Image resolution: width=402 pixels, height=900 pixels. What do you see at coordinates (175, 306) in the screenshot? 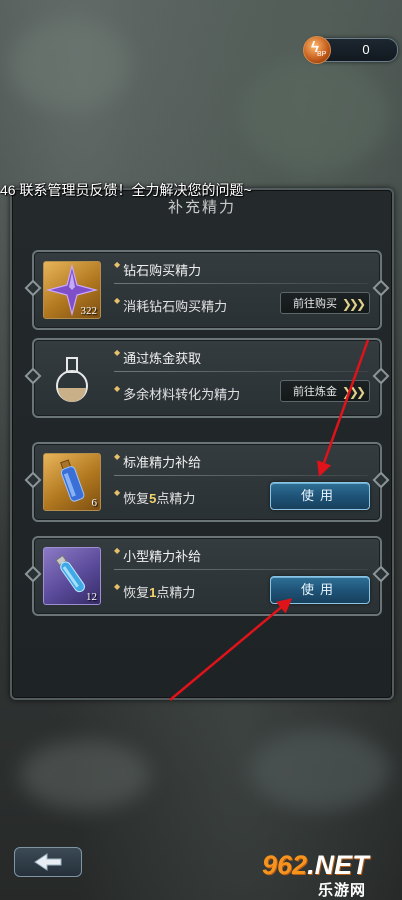
I see `card-desc-text: 消耗钻石购买精力` at bounding box center [175, 306].